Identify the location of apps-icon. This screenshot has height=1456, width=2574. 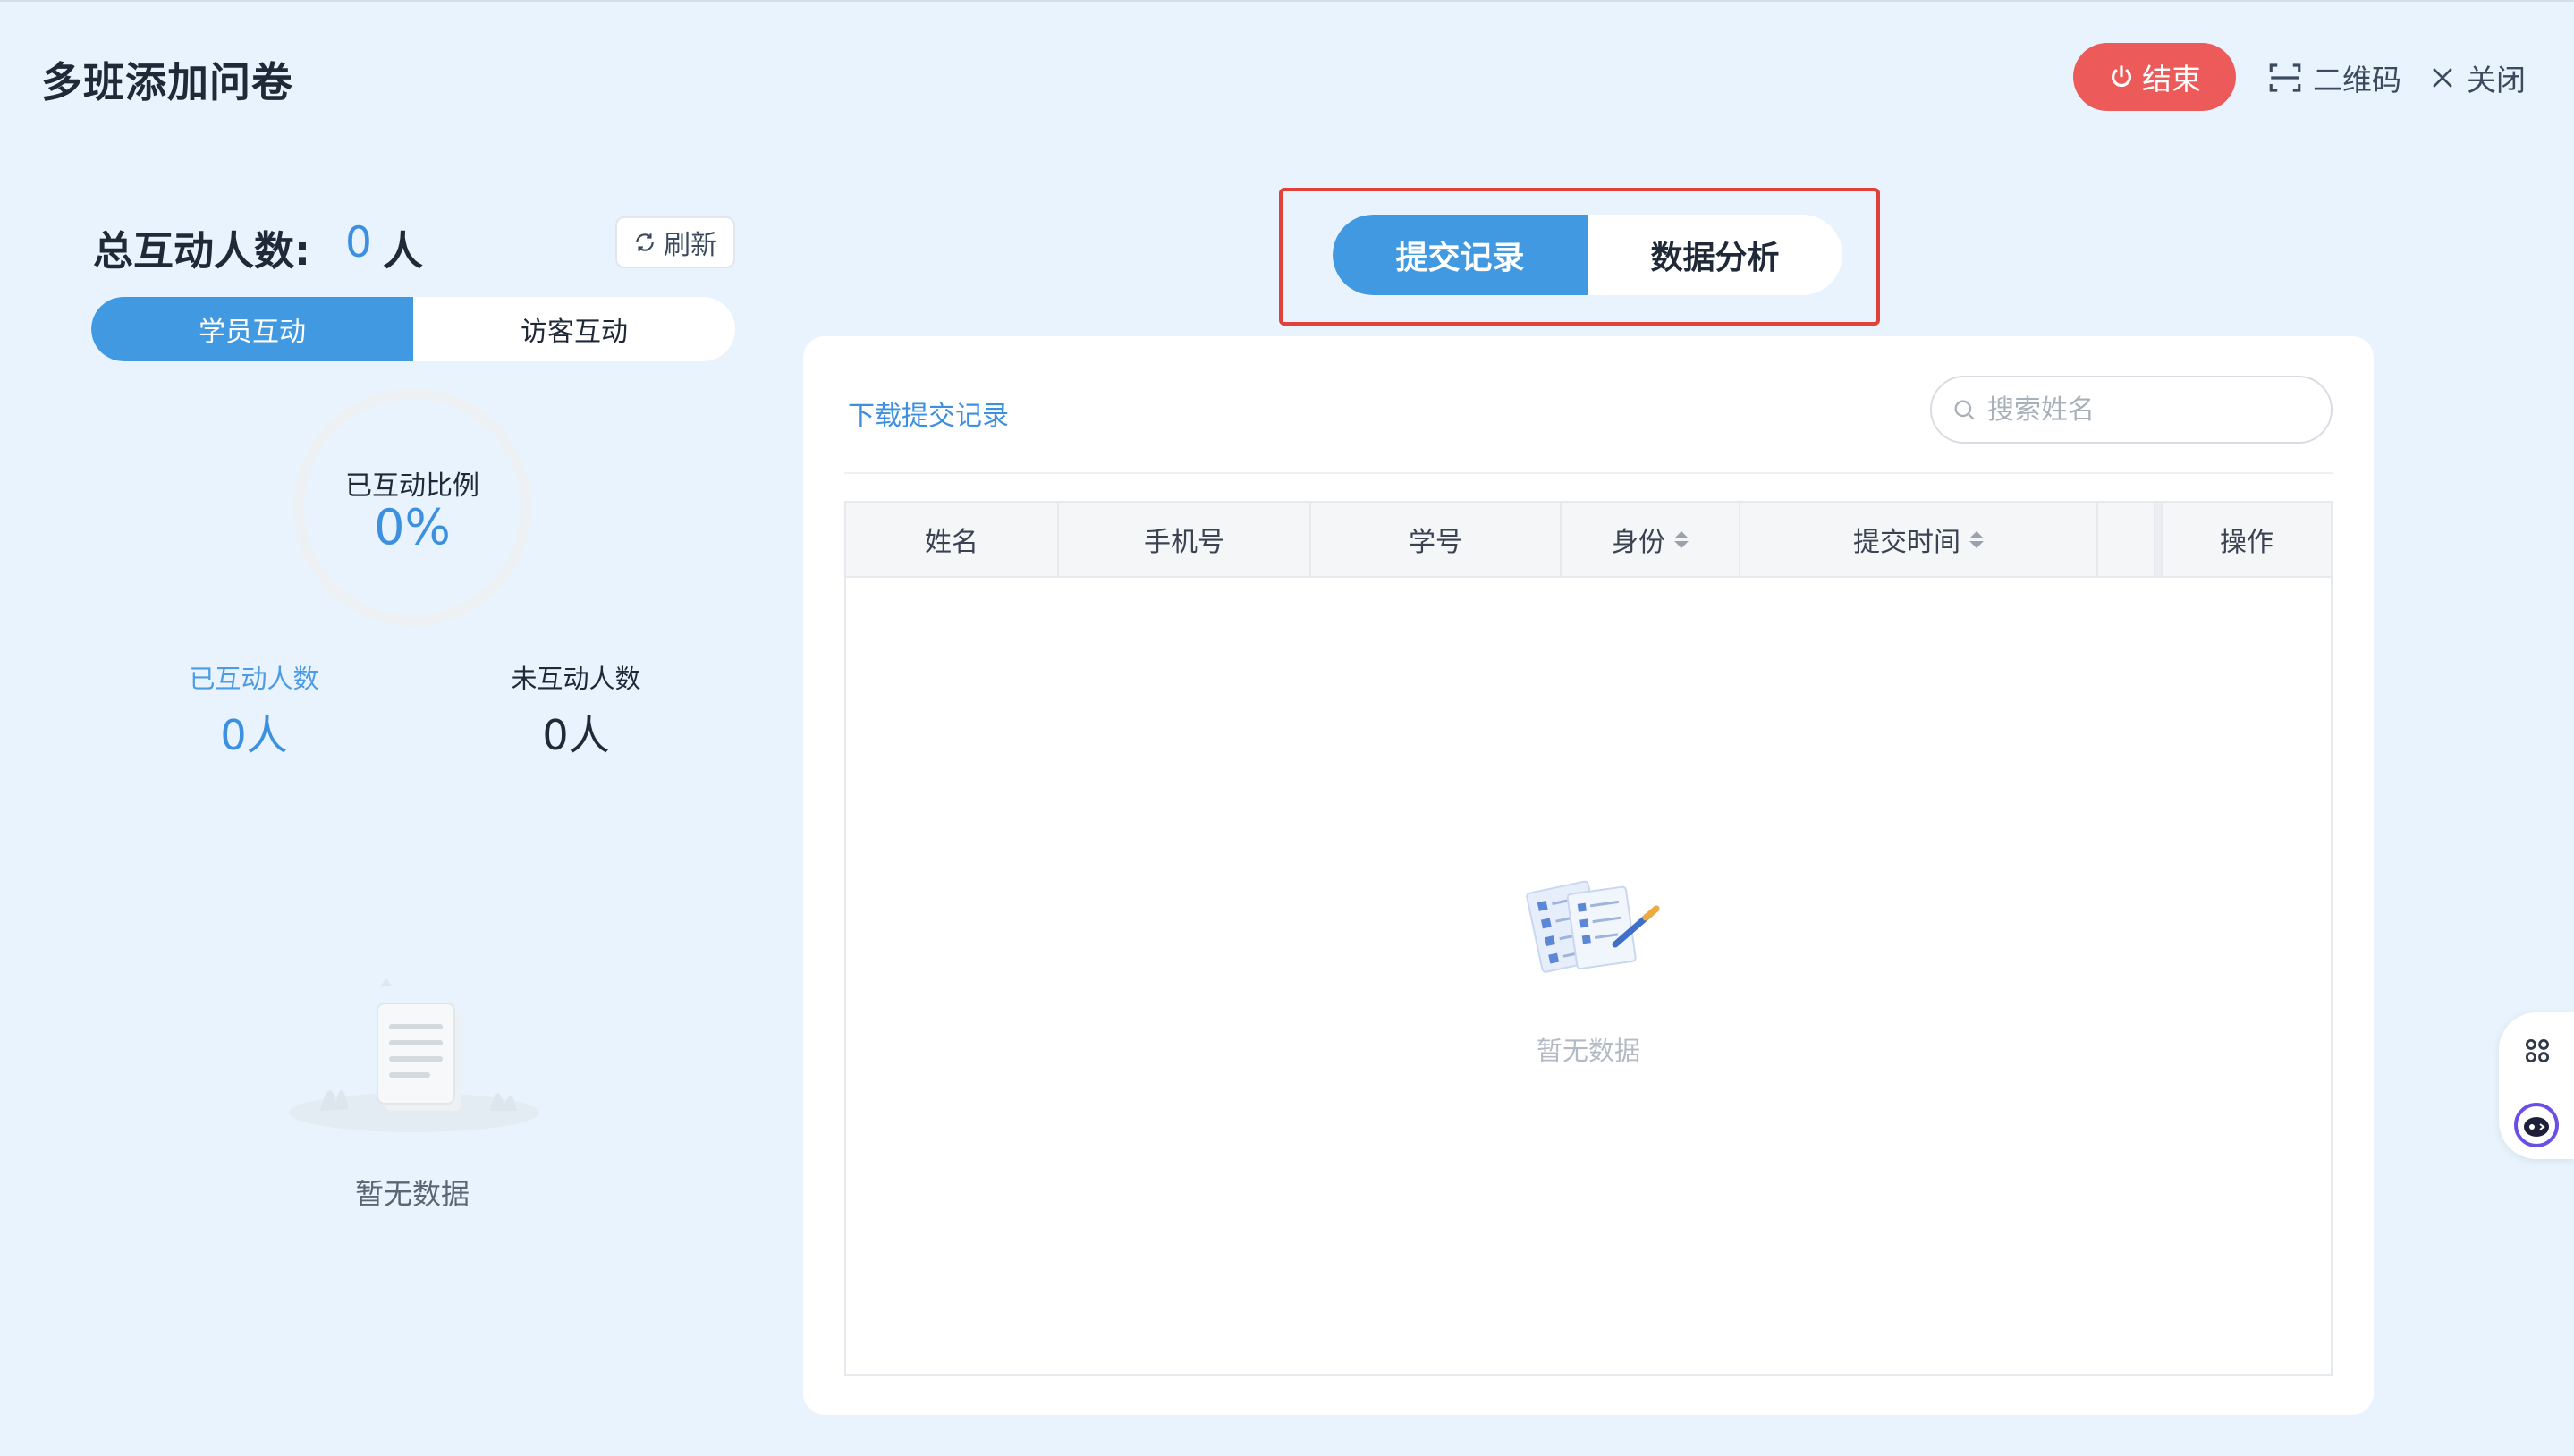
(2537, 1050).